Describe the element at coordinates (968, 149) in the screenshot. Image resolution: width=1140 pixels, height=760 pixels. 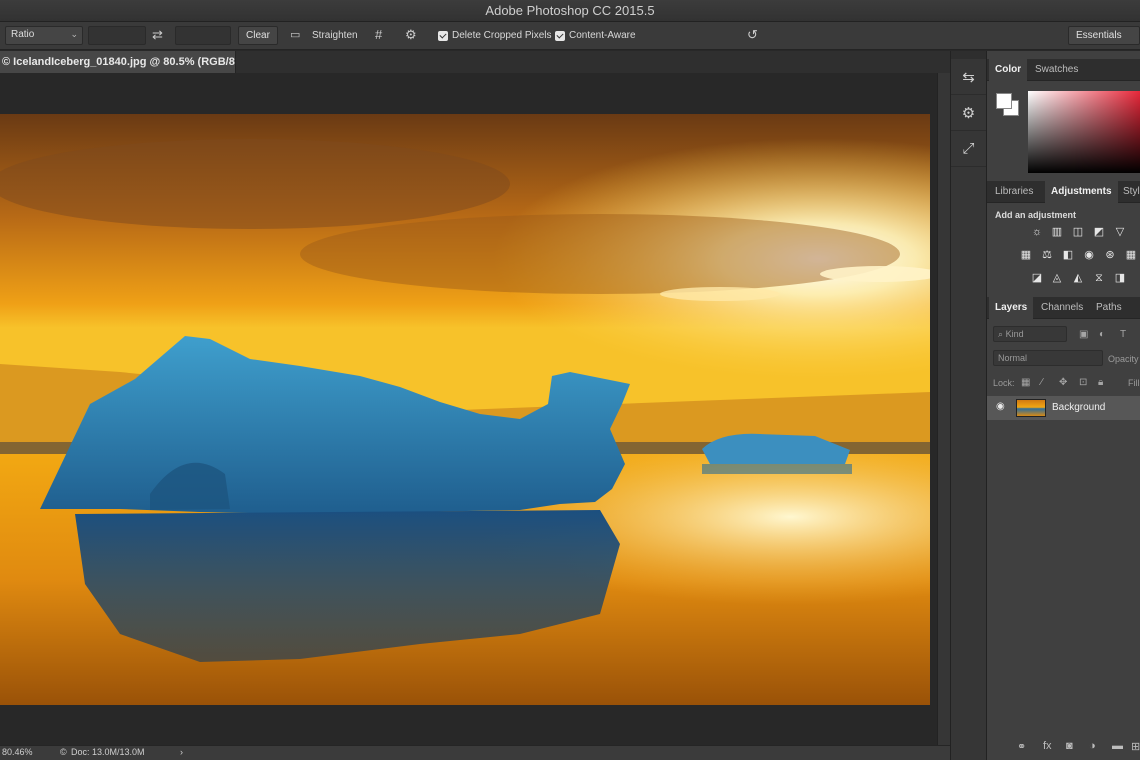
I see `glyphs-icon: ⤢` at that location.